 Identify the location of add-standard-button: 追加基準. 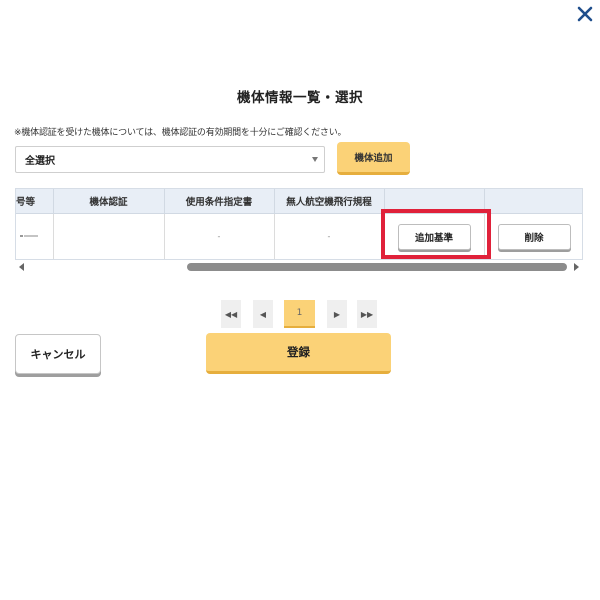
(434, 236).